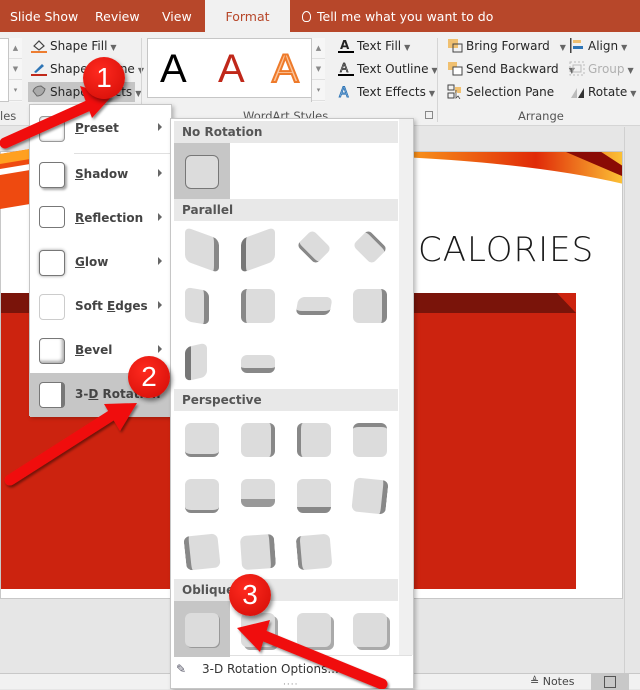 This screenshot has height=690, width=640. What do you see at coordinates (52, 263) in the screenshot?
I see `glow-icon` at bounding box center [52, 263].